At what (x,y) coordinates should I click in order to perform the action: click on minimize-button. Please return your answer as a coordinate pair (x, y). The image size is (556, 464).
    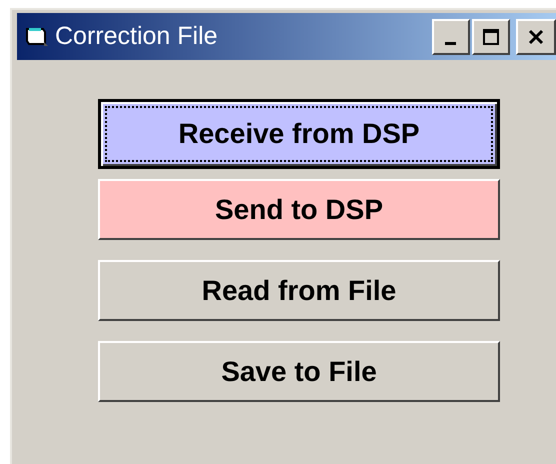
    Looking at the image, I should click on (451, 36).